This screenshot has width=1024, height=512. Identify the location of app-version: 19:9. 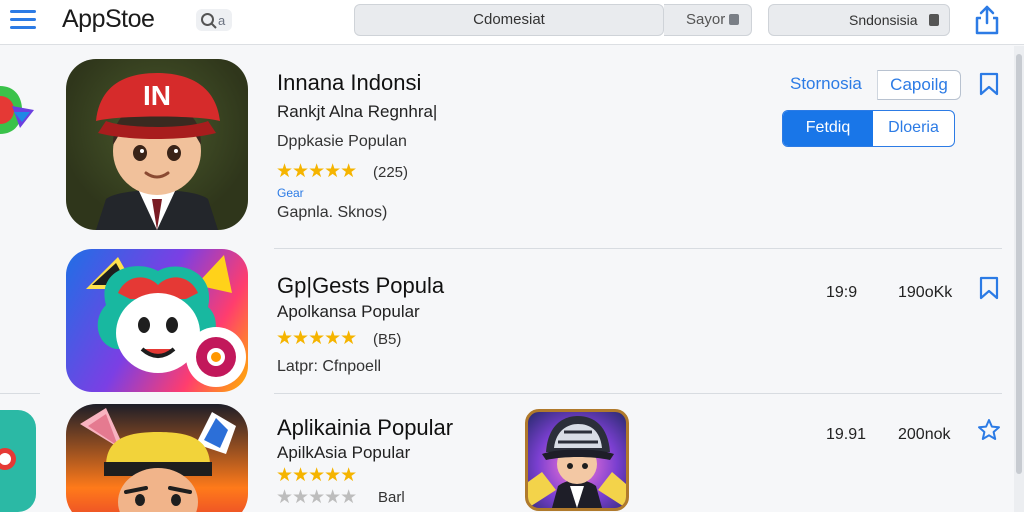
(842, 292).